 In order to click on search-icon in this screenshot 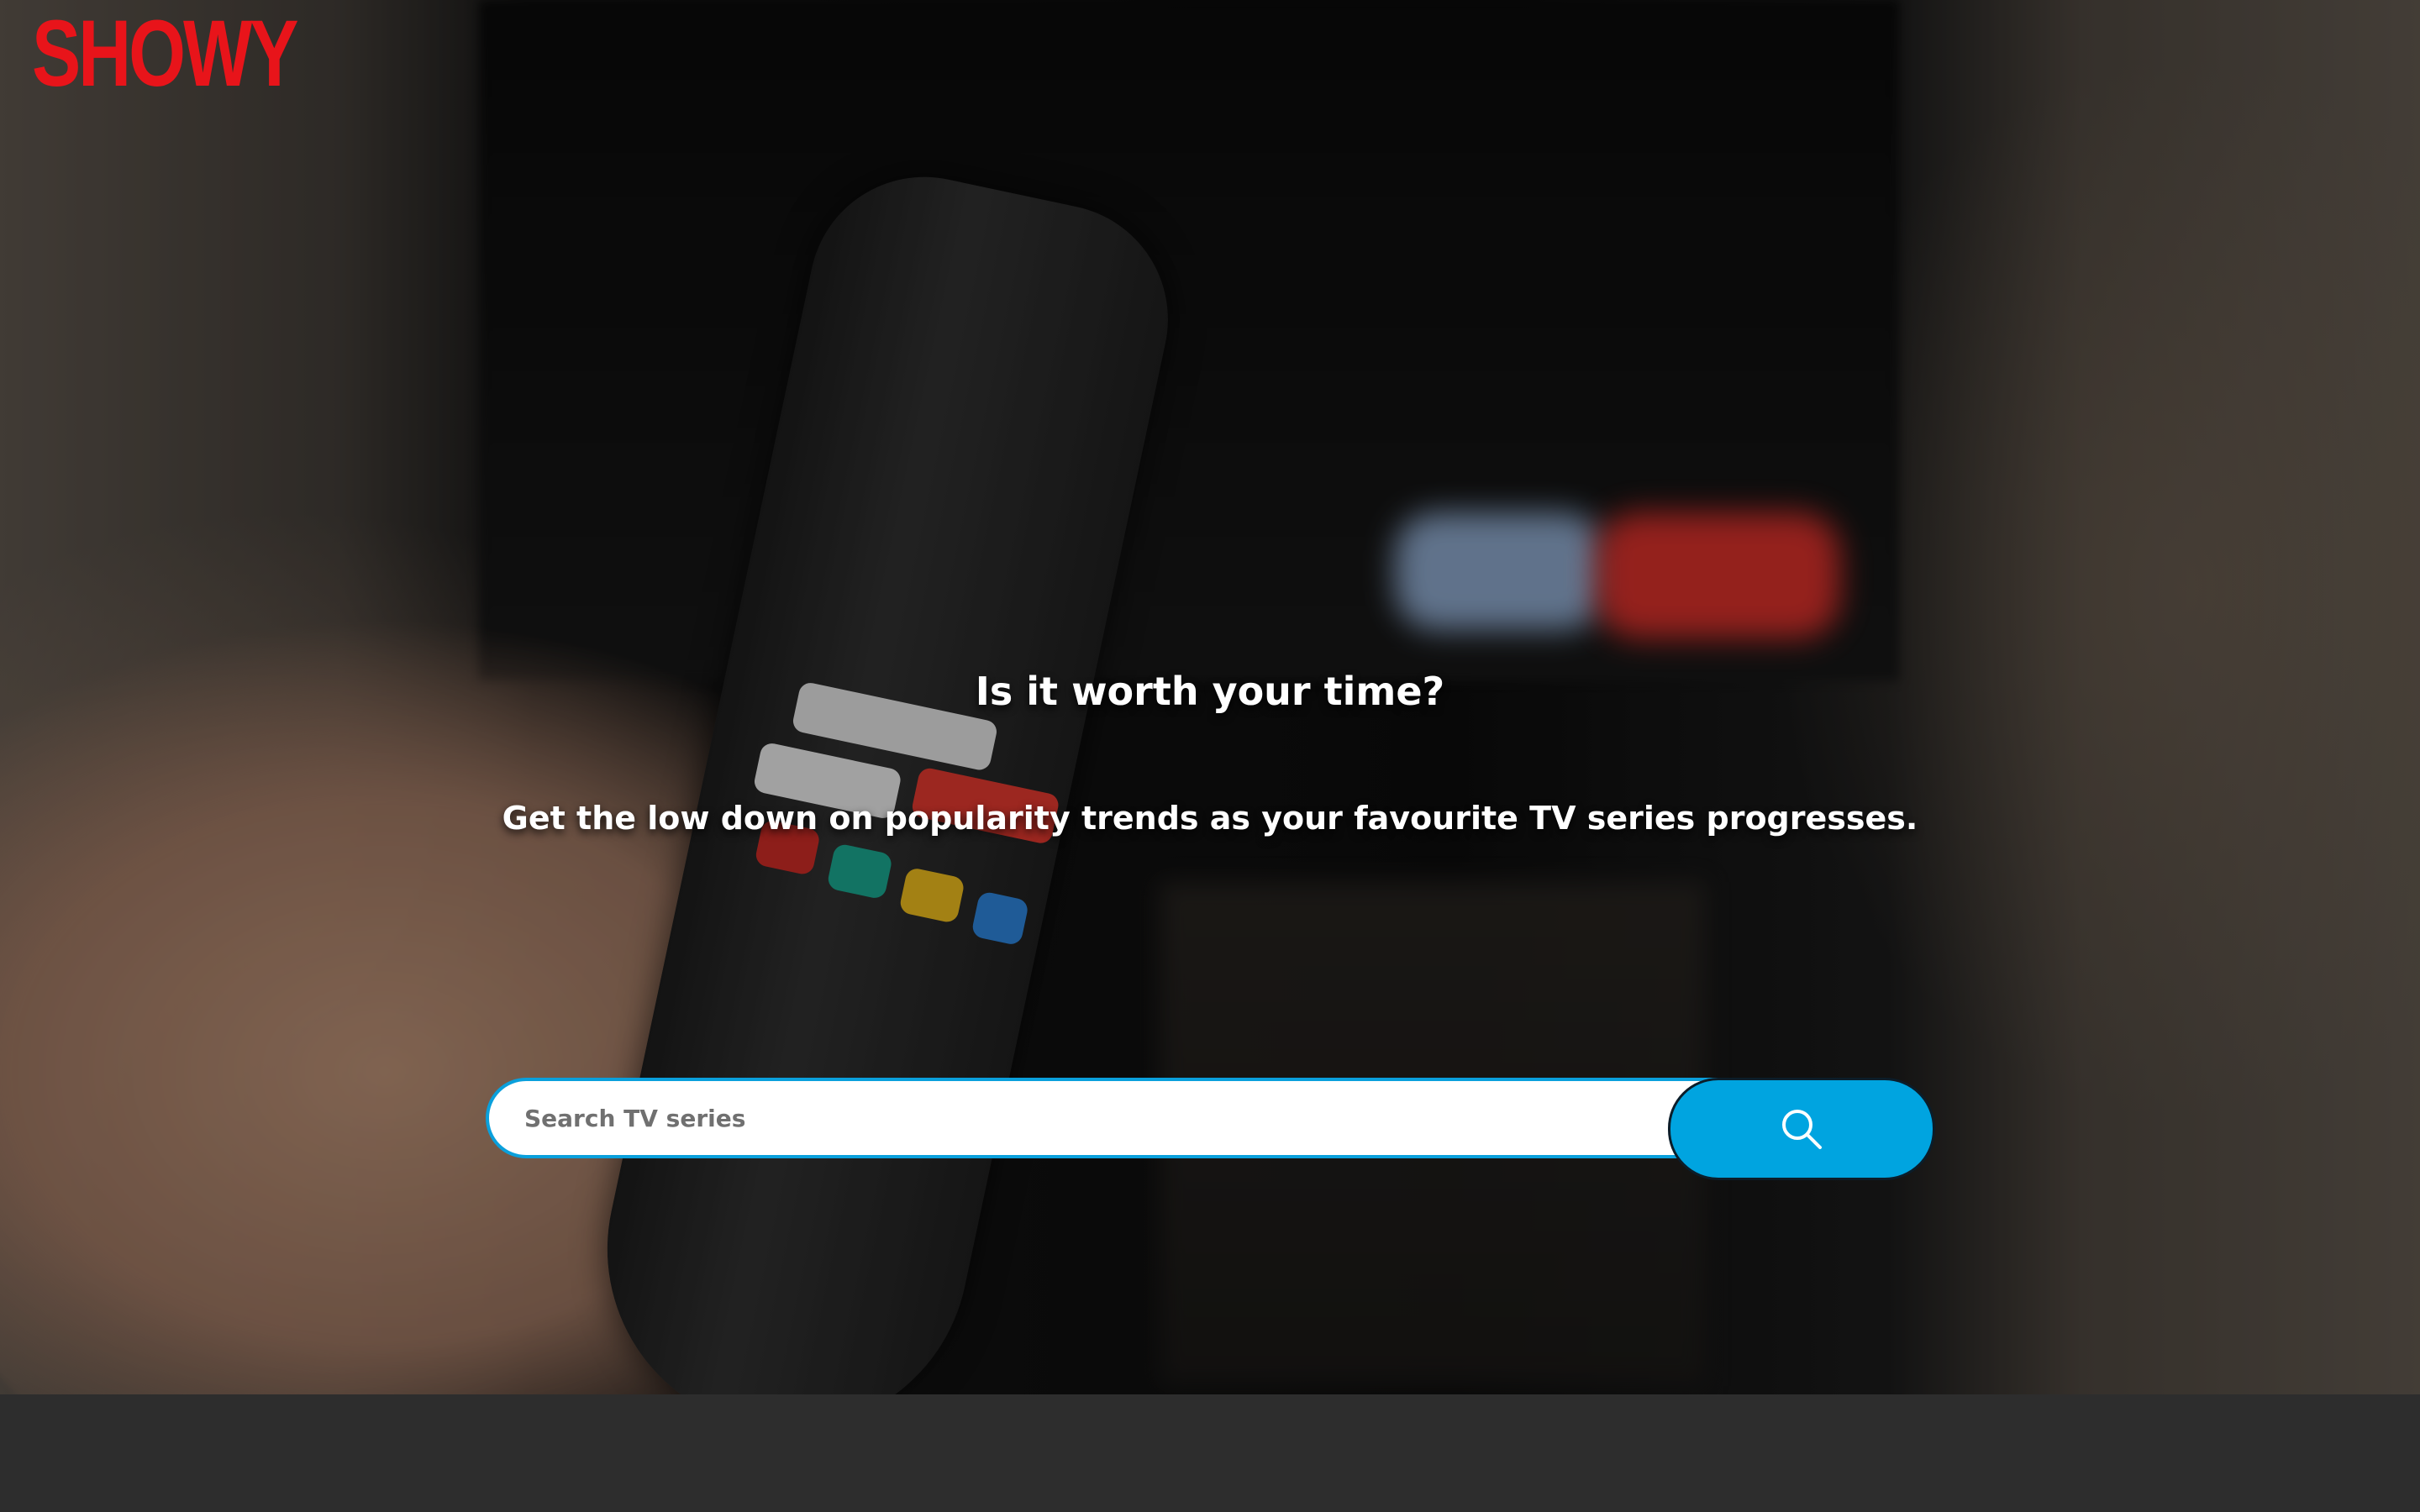, I will do `click(1802, 1129)`.